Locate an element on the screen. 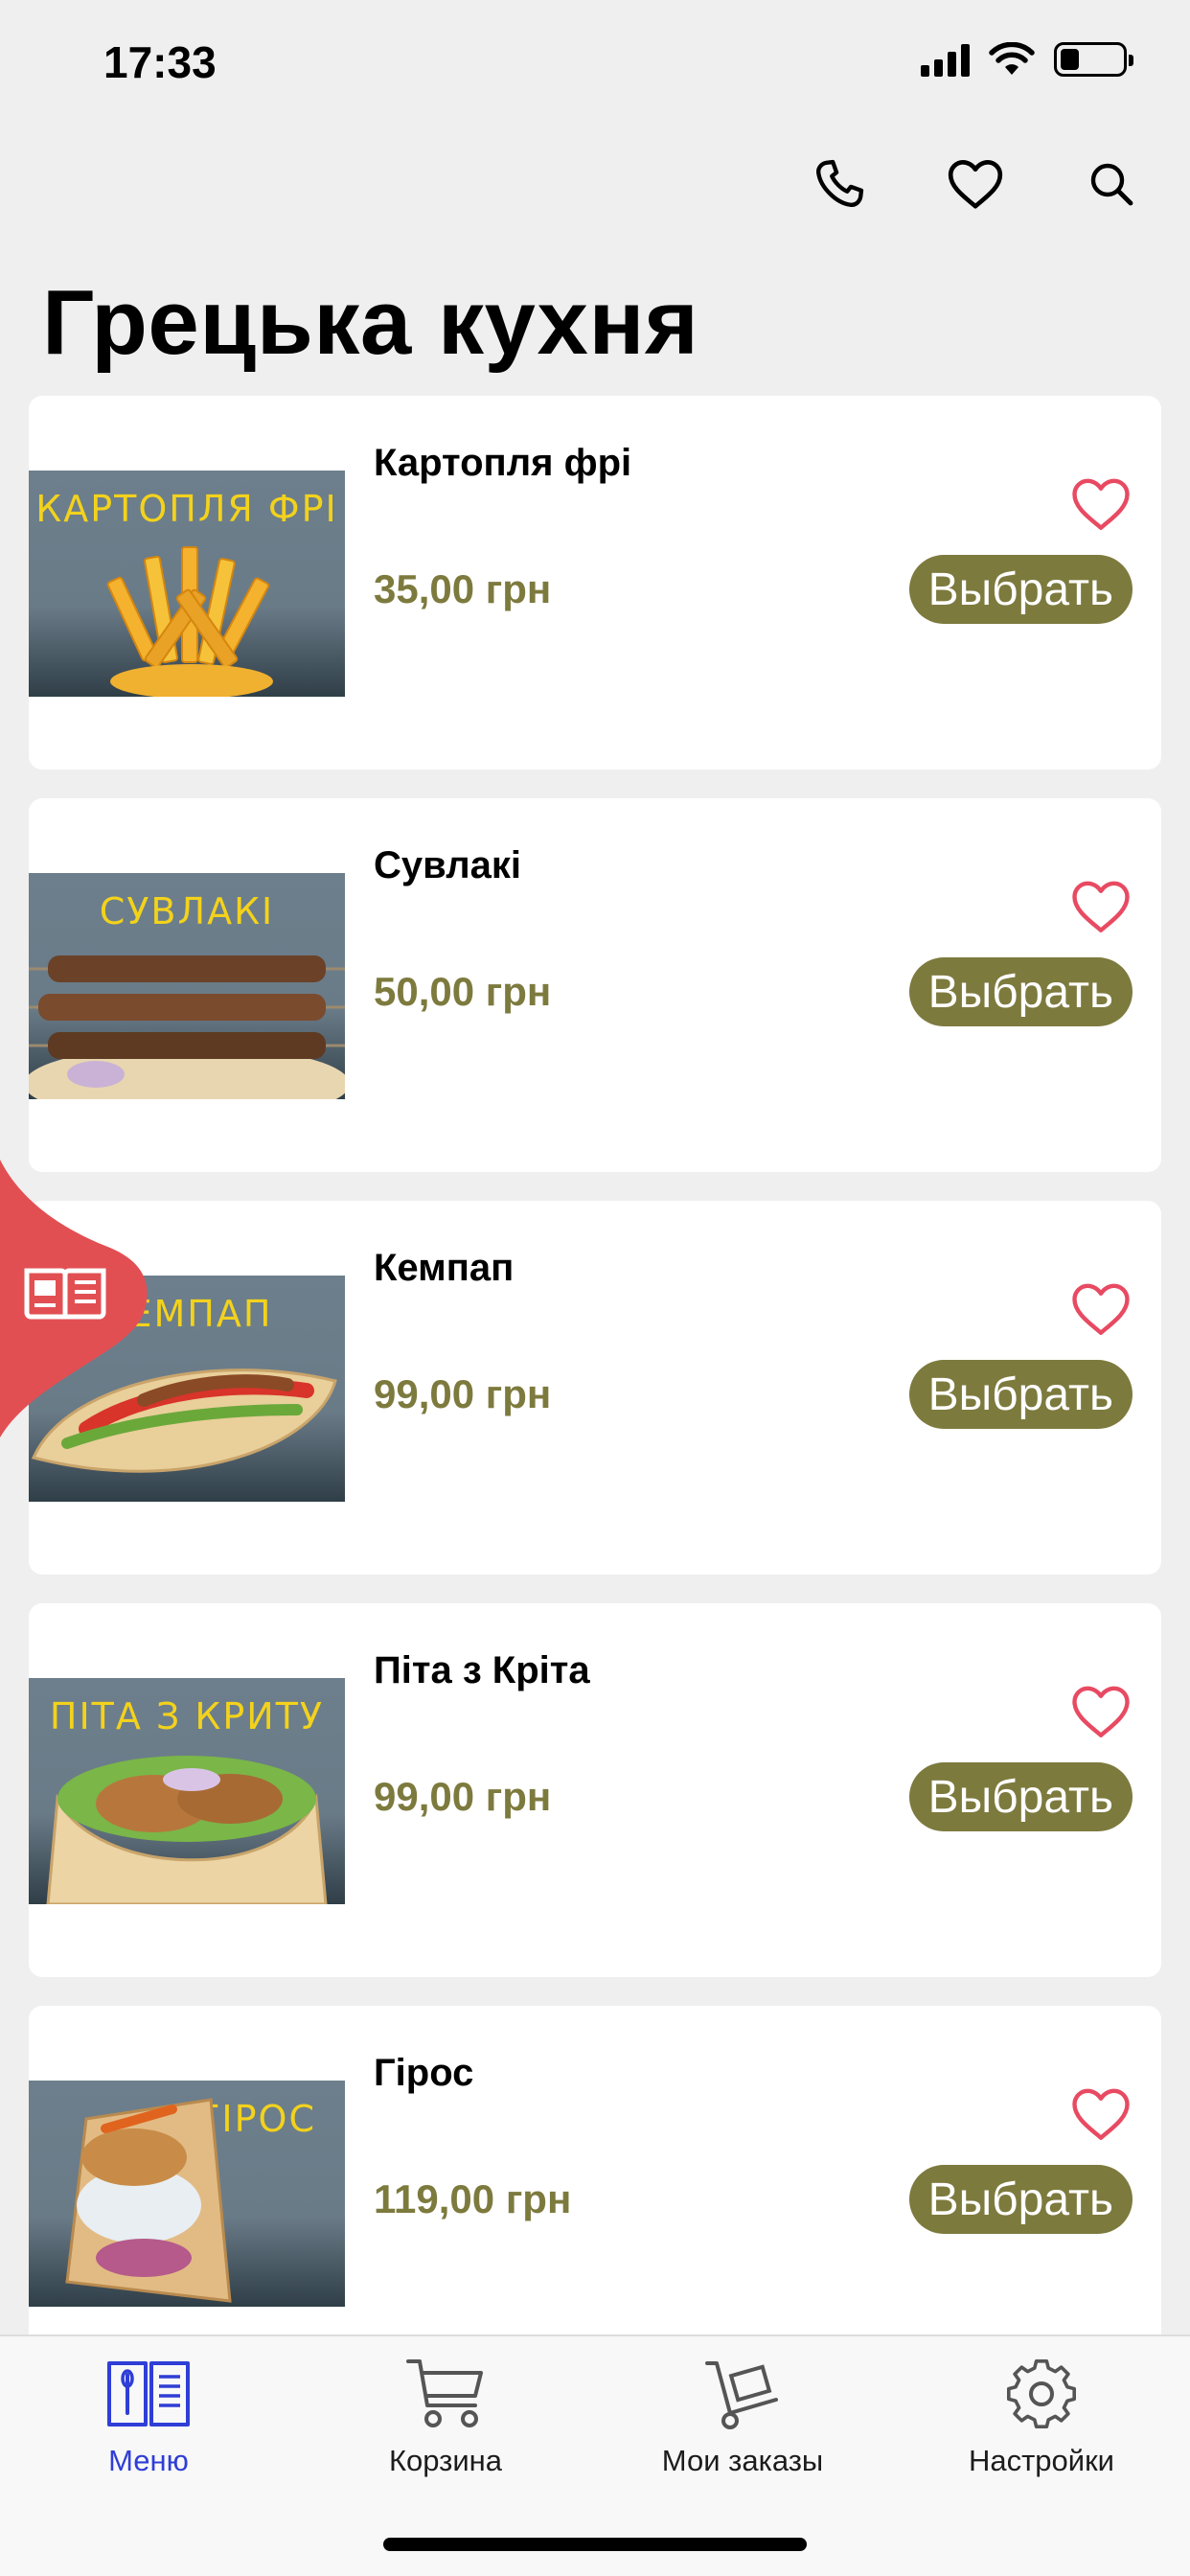 This screenshot has height=2576, width=1190. tab-label: Мои заказы is located at coordinates (743, 2460).